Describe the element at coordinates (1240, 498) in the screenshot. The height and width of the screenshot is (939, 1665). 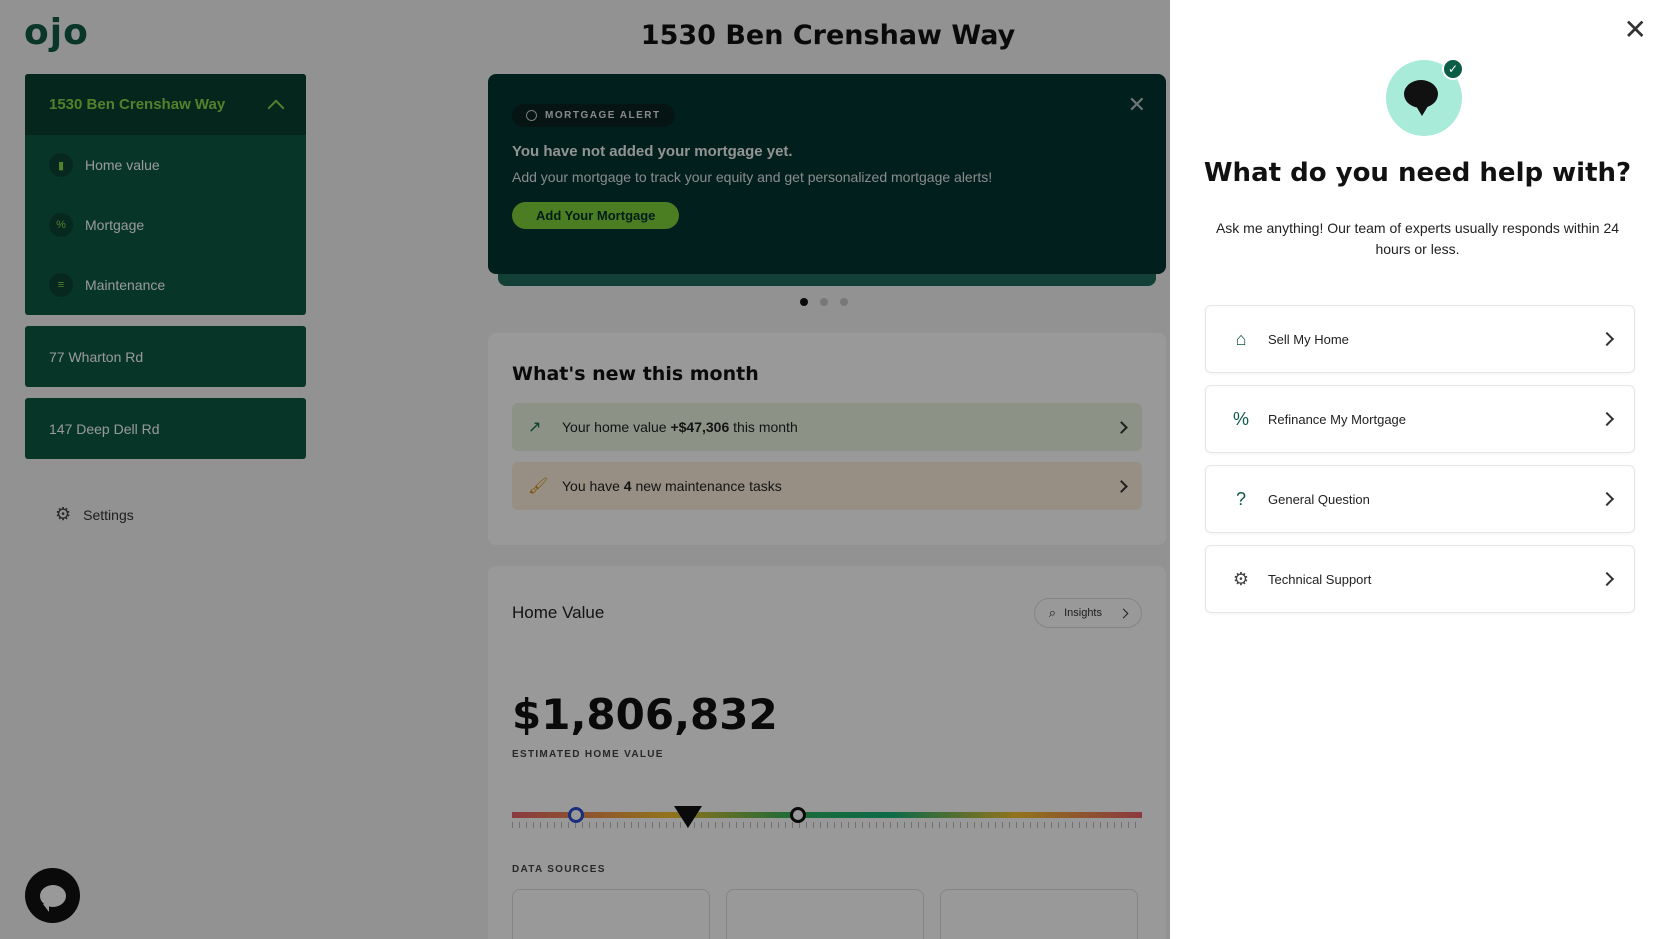
I see `question-icon: ?` at that location.